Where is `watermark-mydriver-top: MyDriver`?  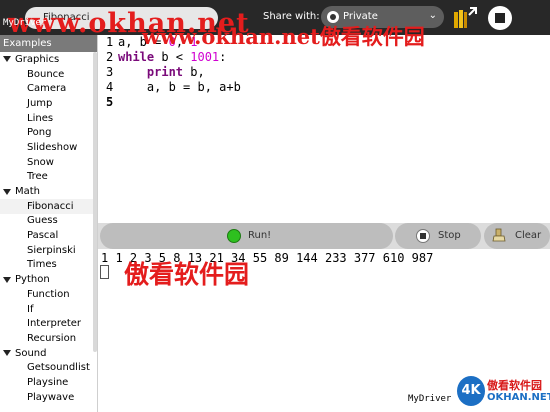 watermark-mydriver-top: MyDriver is located at coordinates (25, 23).